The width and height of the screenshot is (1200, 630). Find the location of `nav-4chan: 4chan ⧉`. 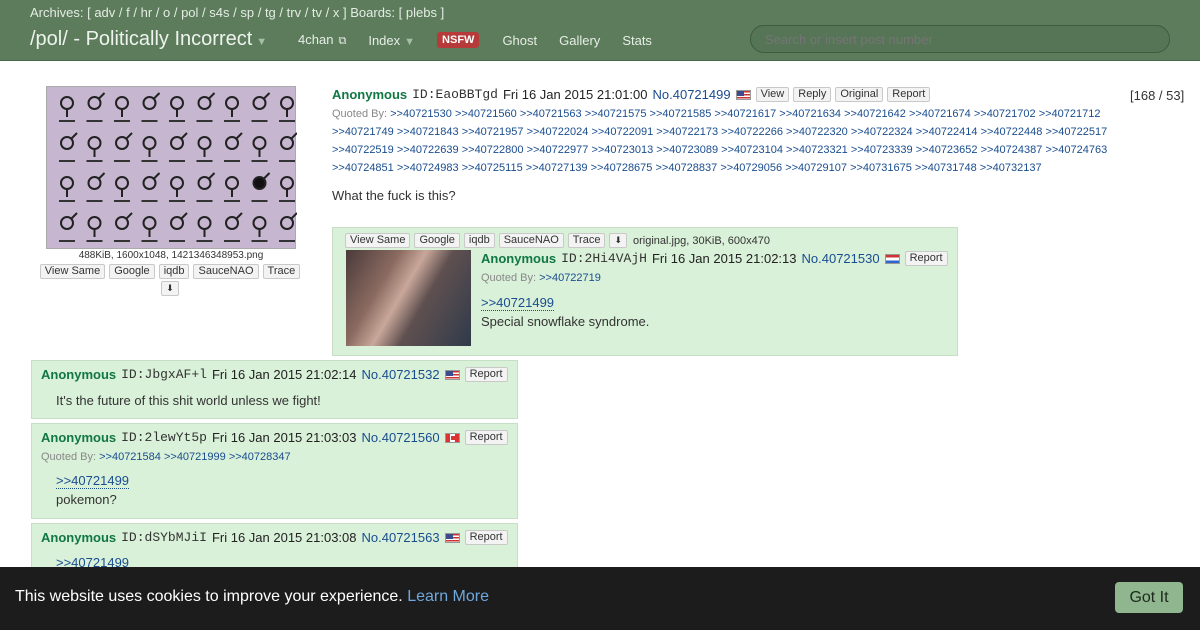

nav-4chan: 4chan ⧉ is located at coordinates (322, 40).